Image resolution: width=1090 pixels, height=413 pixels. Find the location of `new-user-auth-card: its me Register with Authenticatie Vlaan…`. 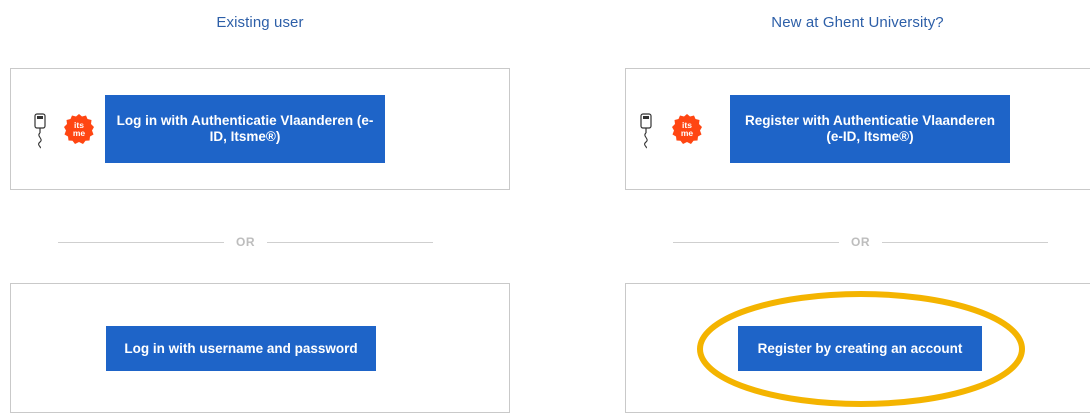

new-user-auth-card: its me Register with Authenticatie Vlaan… is located at coordinates (857, 129).